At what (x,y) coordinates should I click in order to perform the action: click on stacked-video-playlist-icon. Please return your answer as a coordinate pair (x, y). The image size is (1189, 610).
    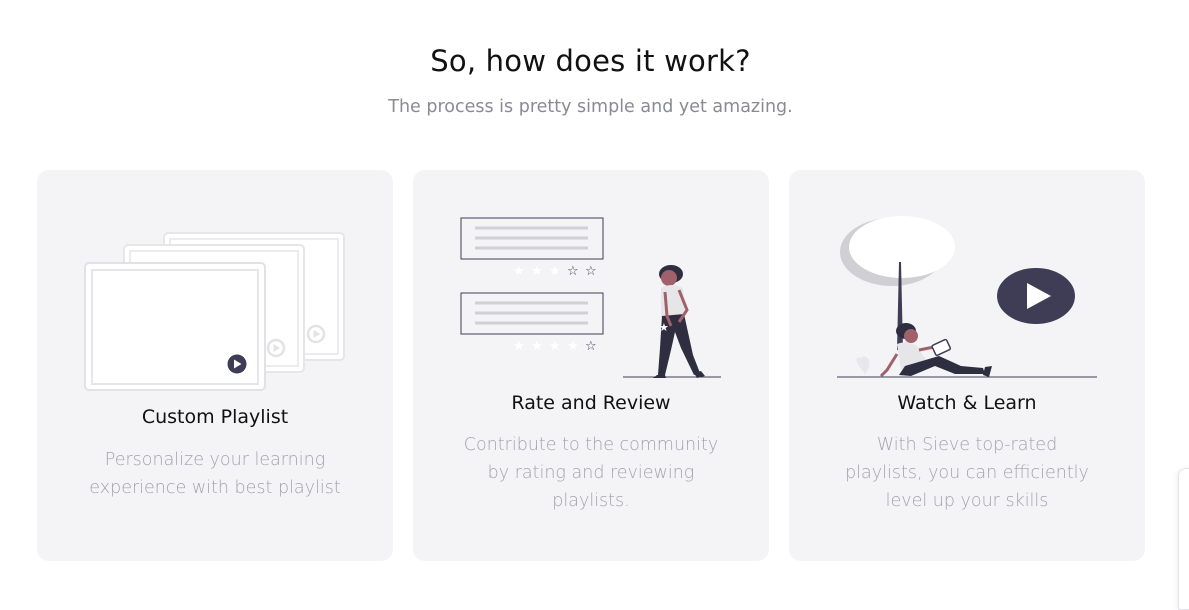
    Looking at the image, I should click on (214, 311).